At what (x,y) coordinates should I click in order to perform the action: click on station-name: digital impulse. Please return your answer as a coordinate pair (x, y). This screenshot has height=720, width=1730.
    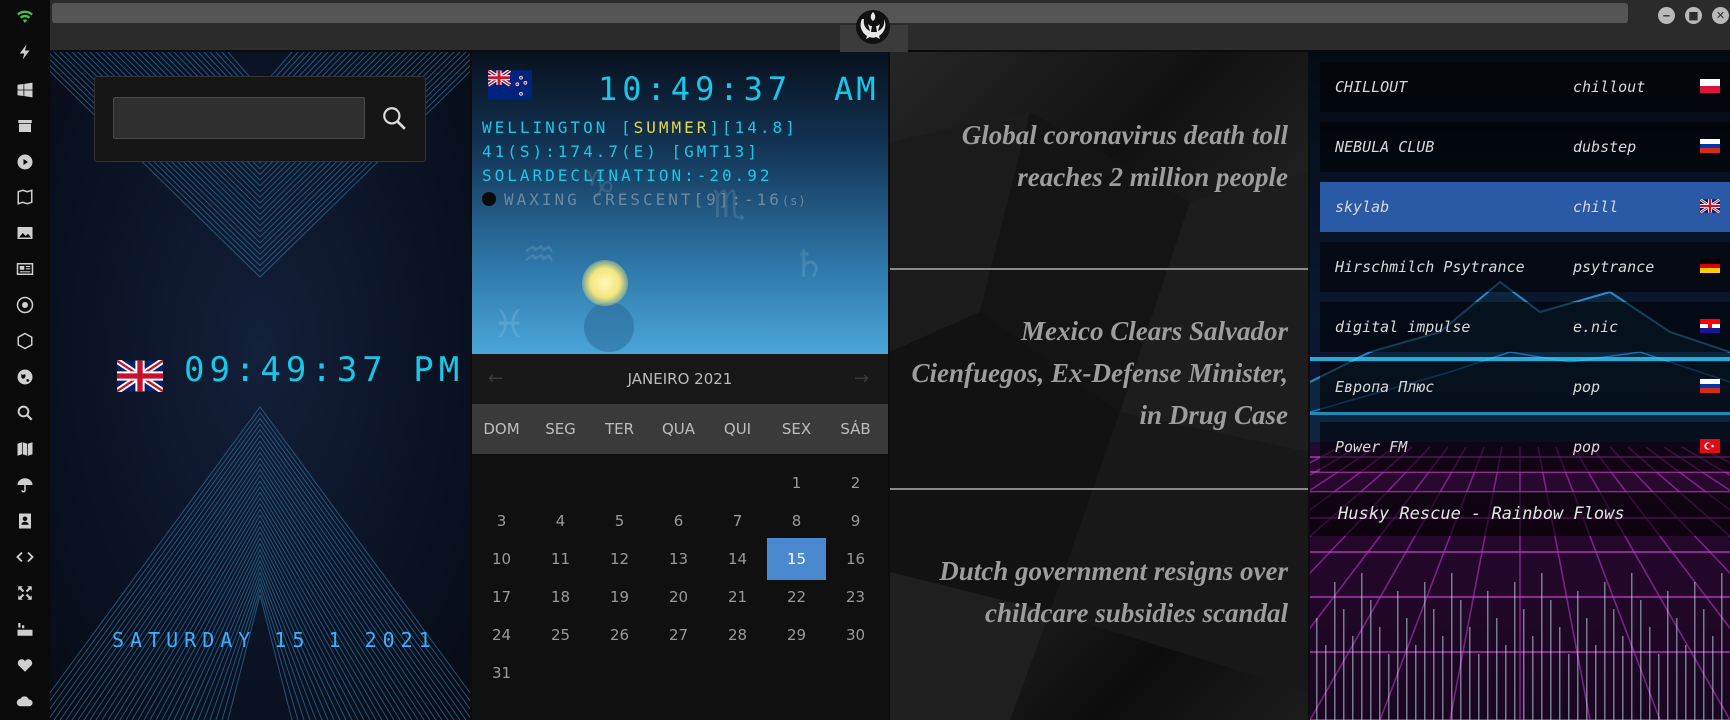
    Looking at the image, I should click on (1403, 327).